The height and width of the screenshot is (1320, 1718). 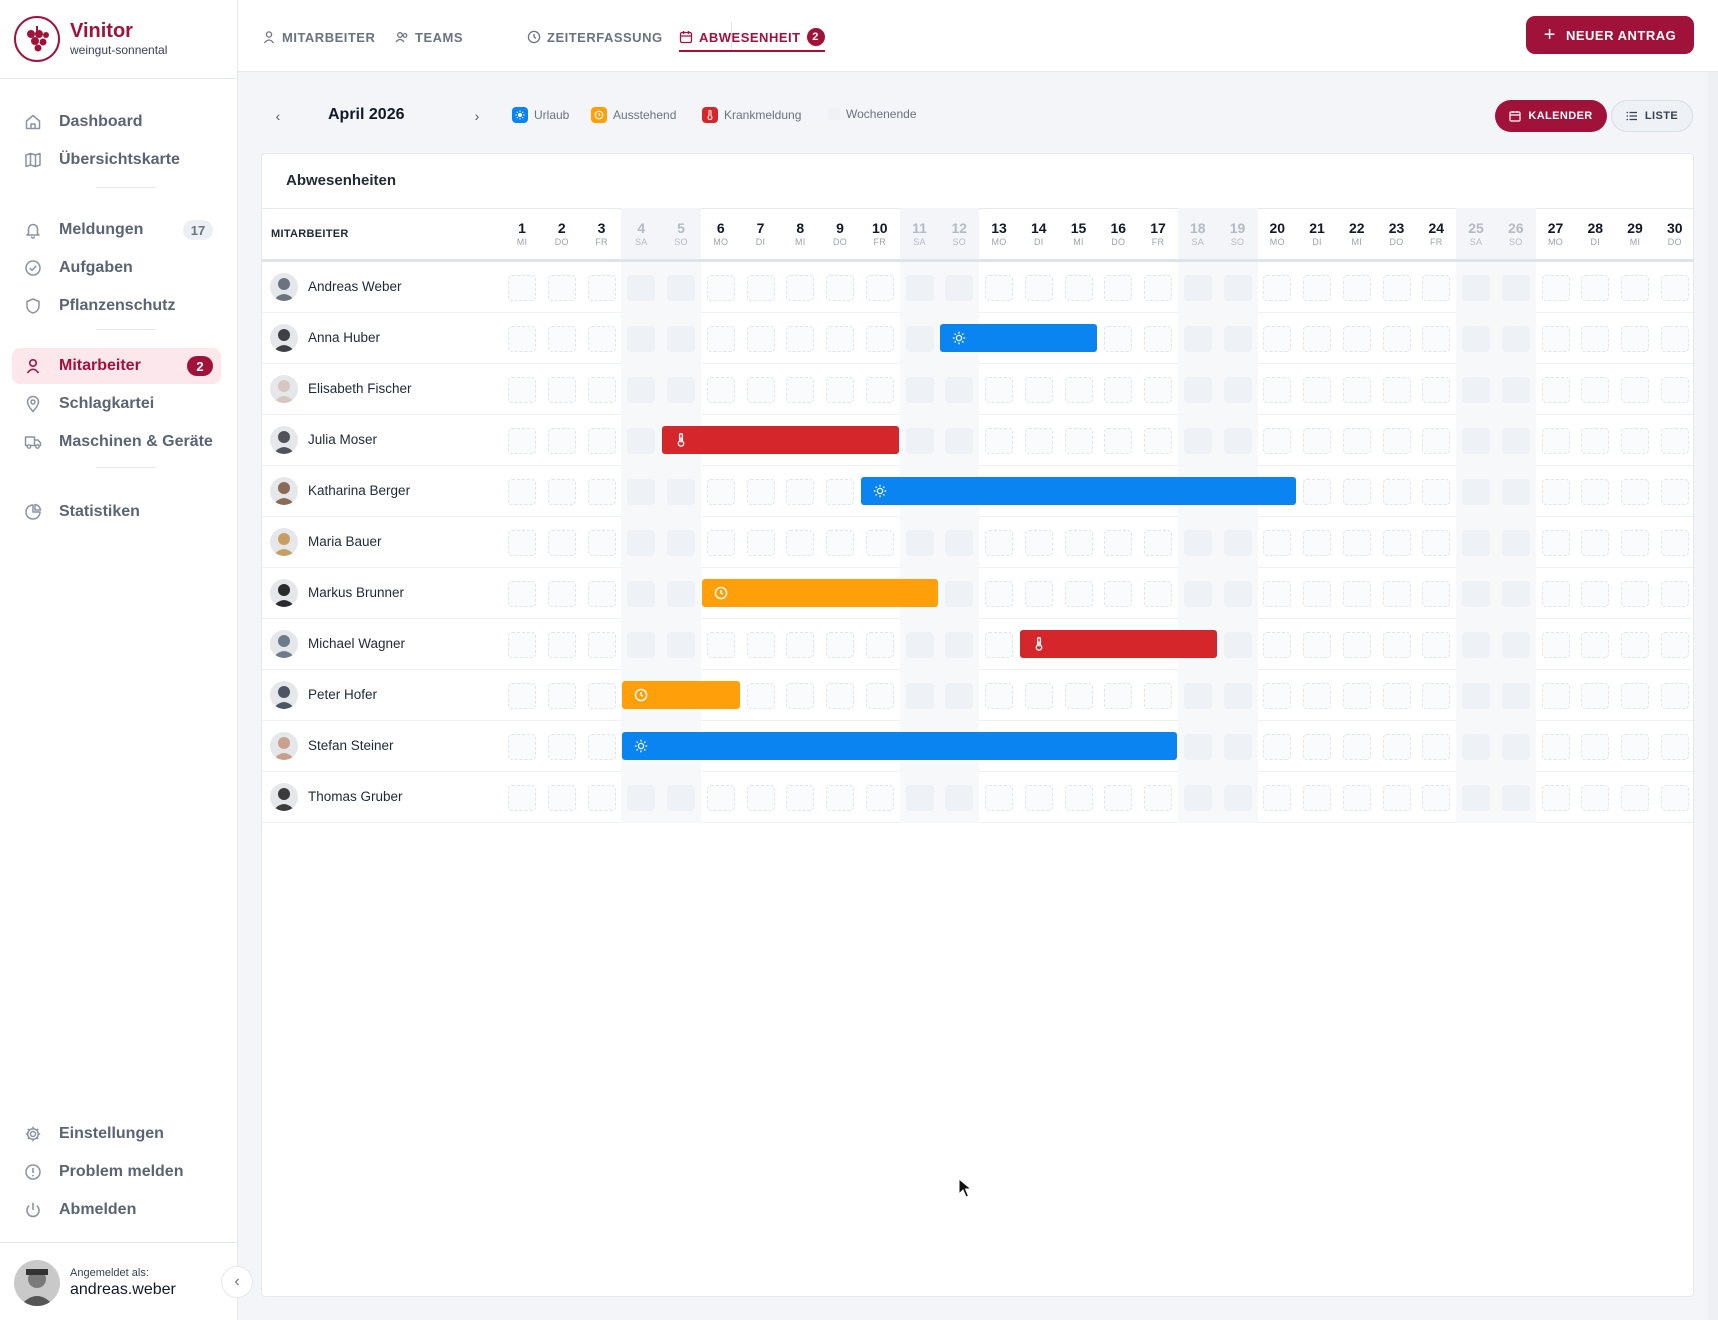 I want to click on absence-bar-ausstehend, so click(x=681, y=695).